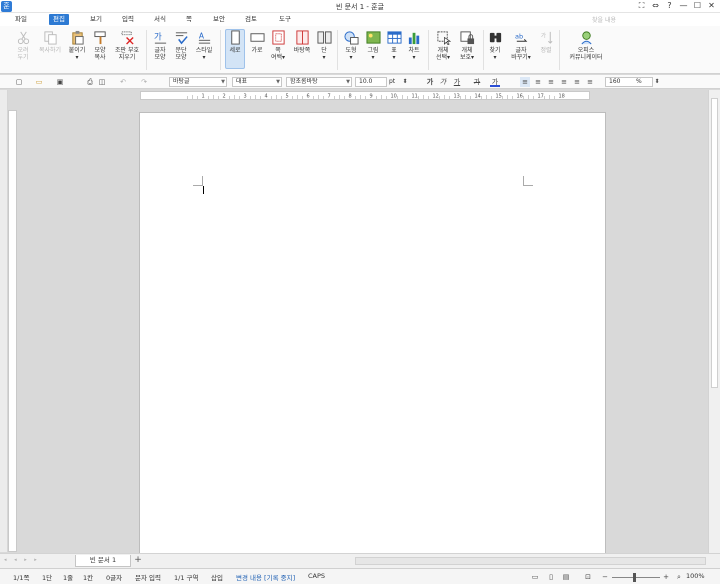  I want to click on horizontal-ruler: 1 2 3 4 5 6 7 8 9 10 11 12 13 14 15 16 17 18, so click(365, 95).